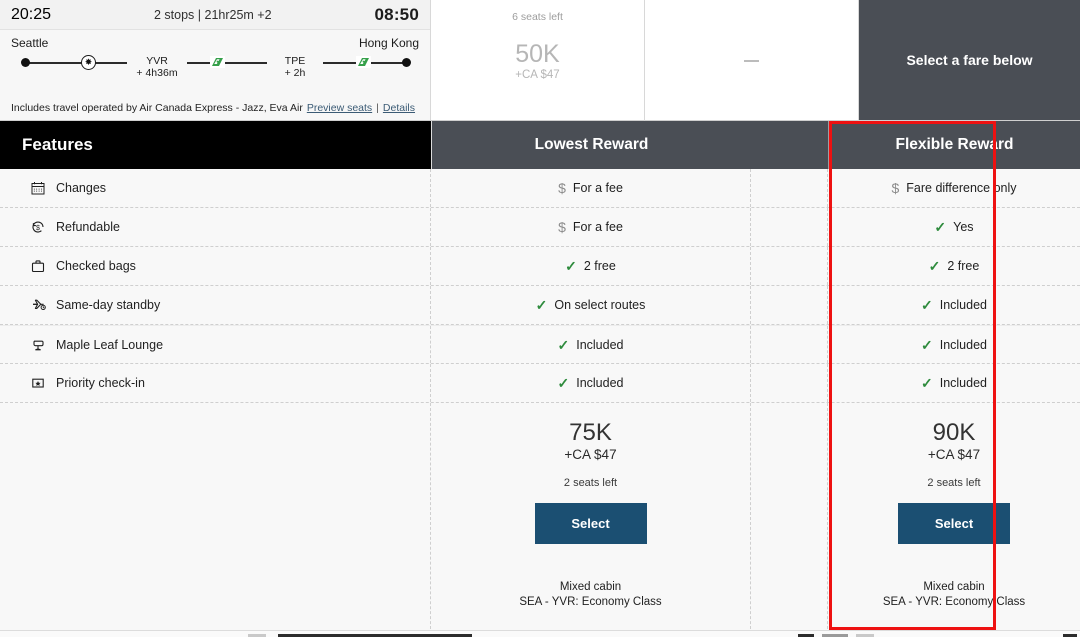 The height and width of the screenshot is (637, 1080). What do you see at coordinates (38, 266) in the screenshot?
I see `suitcase-icon` at bounding box center [38, 266].